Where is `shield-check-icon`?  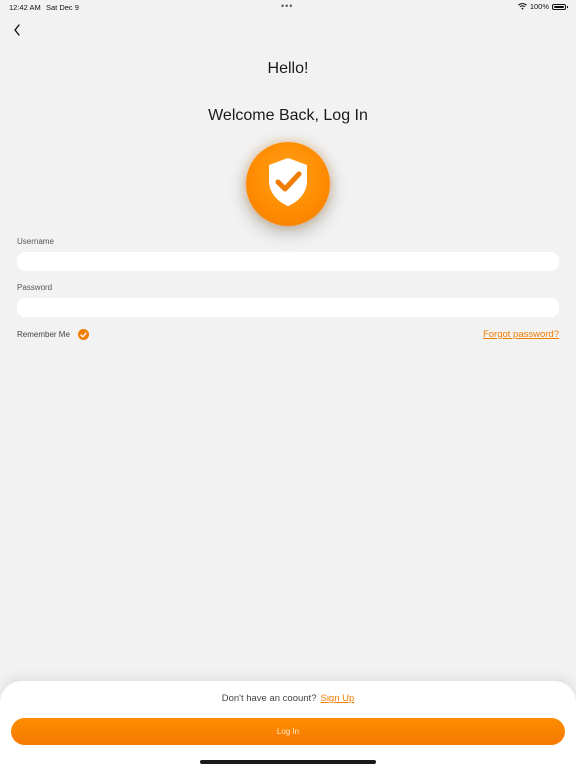
shield-check-icon is located at coordinates (288, 184).